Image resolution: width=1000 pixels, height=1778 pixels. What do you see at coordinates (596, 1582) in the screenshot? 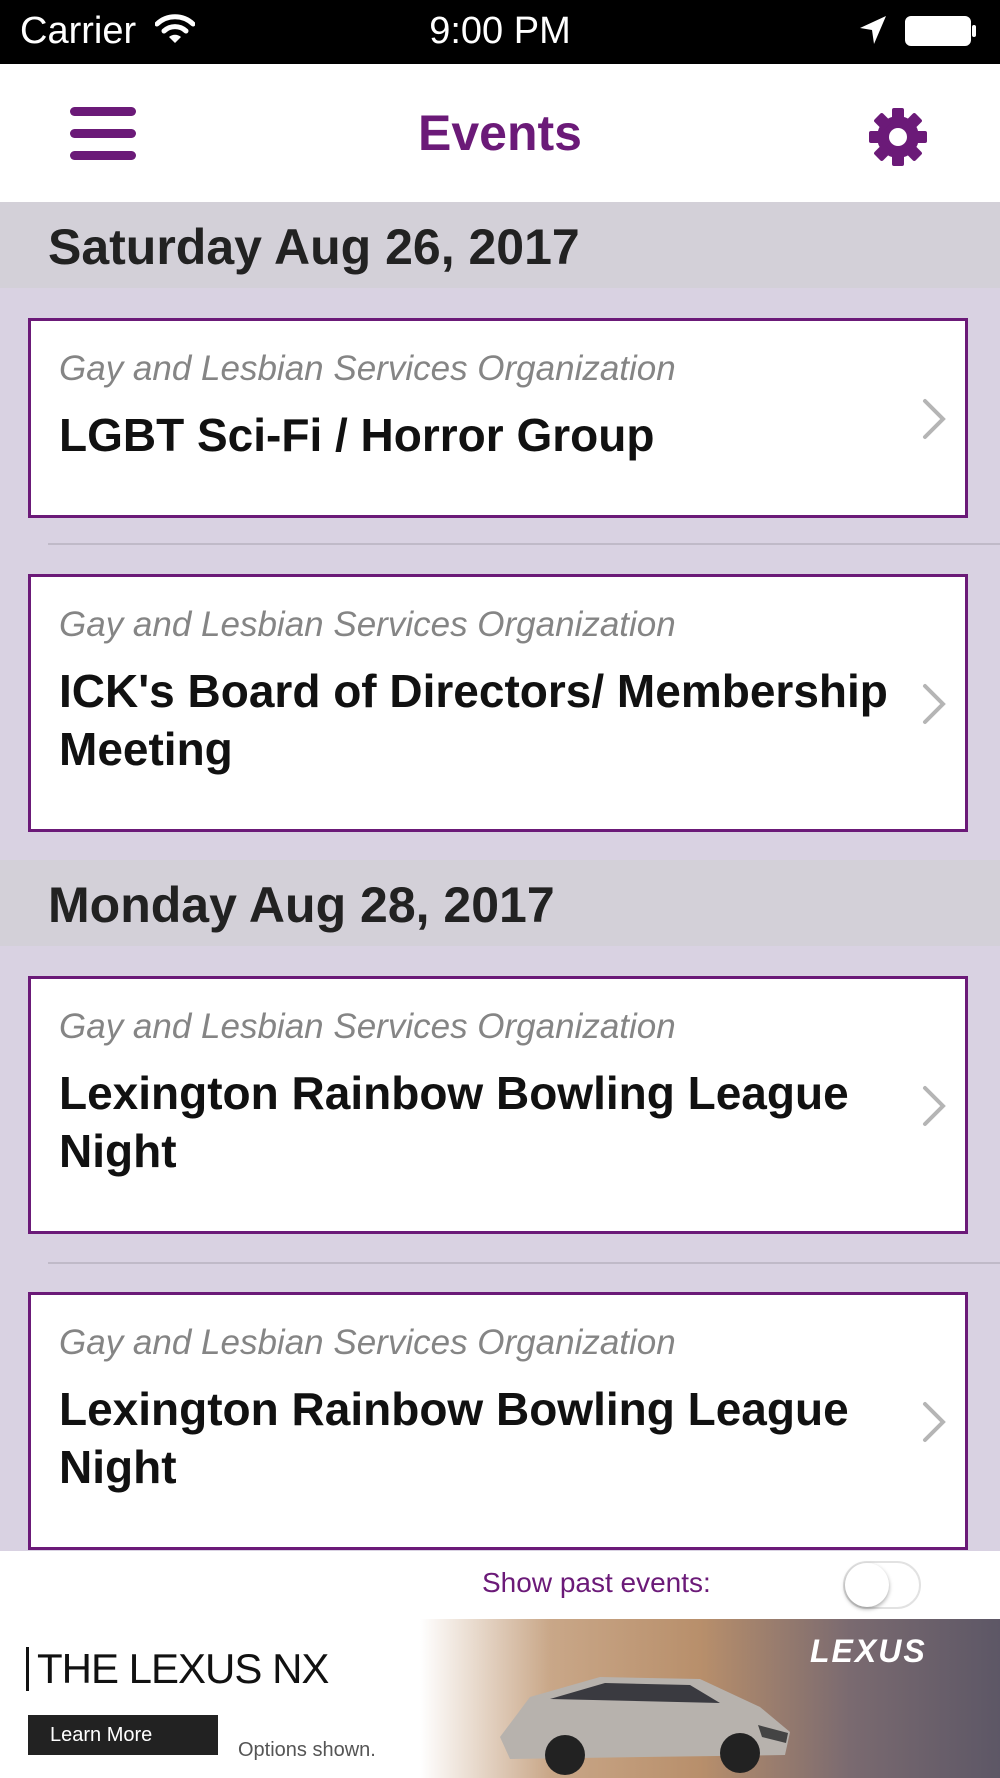
I see `show-past-events-label: Show past events:` at bounding box center [596, 1582].